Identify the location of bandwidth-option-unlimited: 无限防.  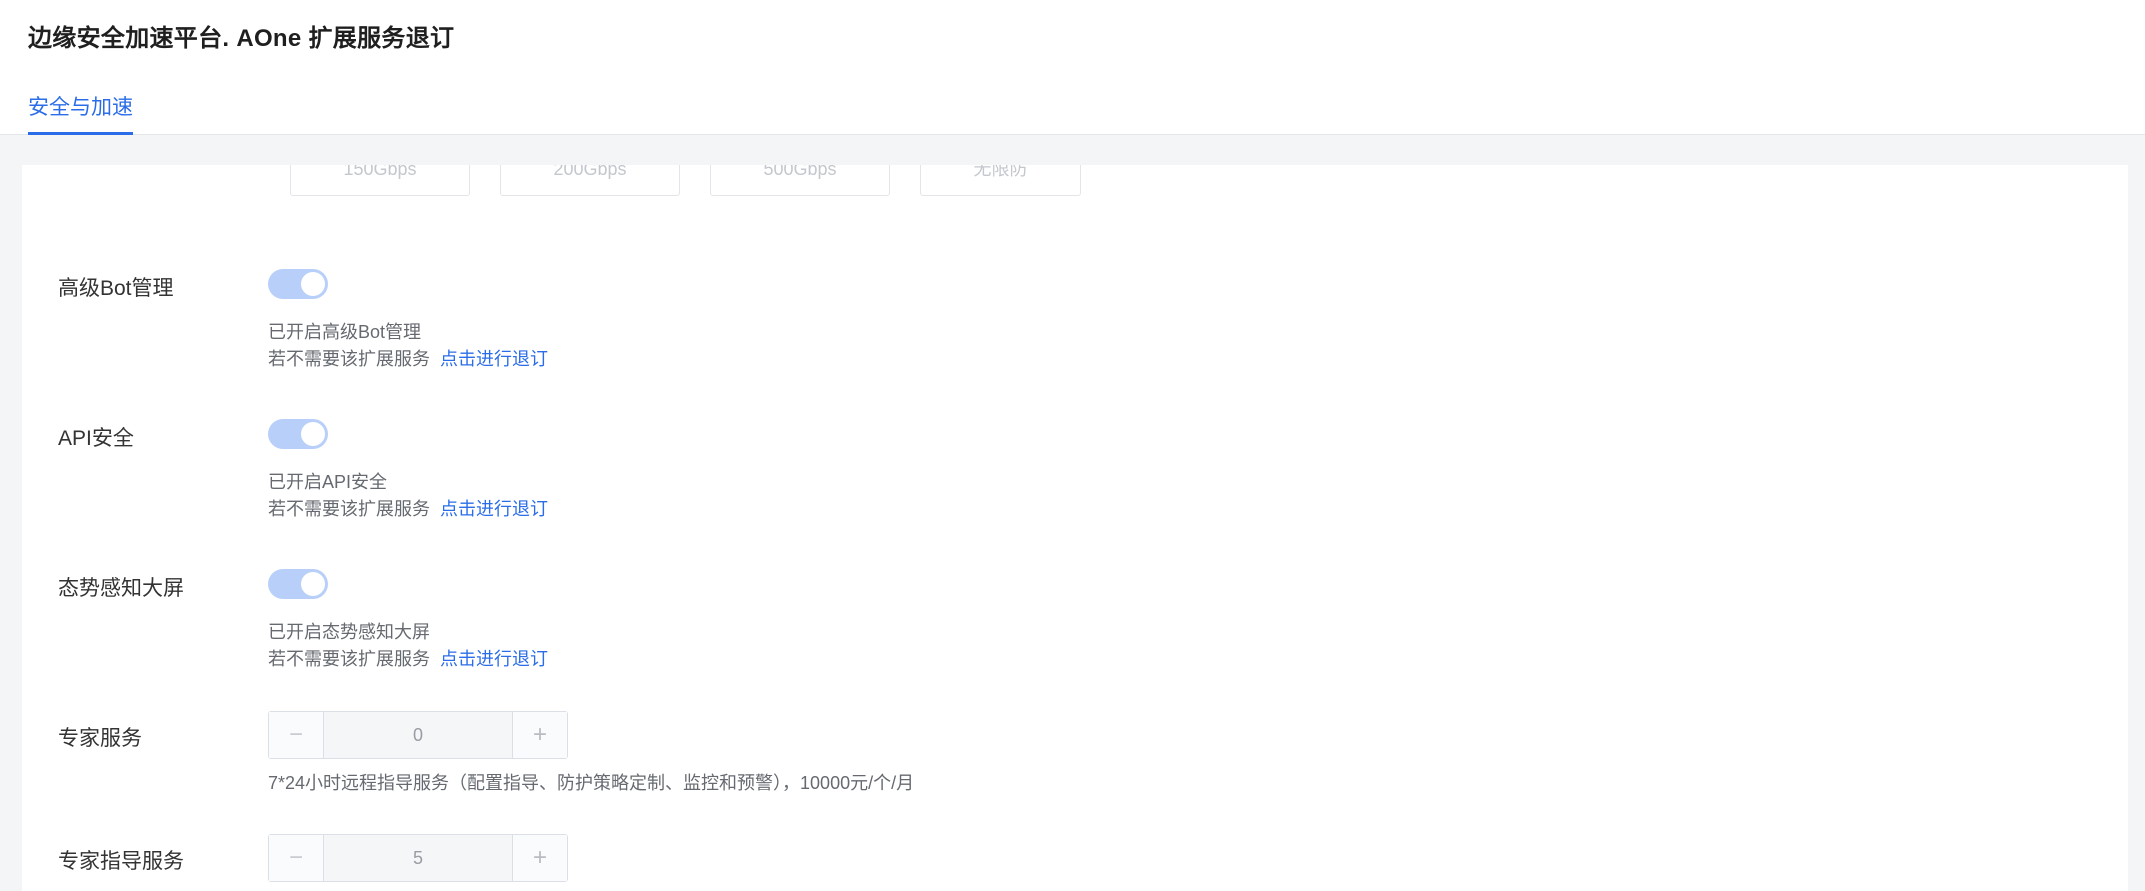
(1000, 180).